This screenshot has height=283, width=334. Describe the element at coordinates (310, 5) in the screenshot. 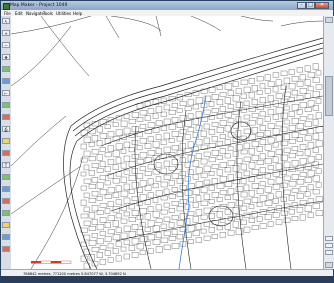

I see `maximize-button: □` at that location.